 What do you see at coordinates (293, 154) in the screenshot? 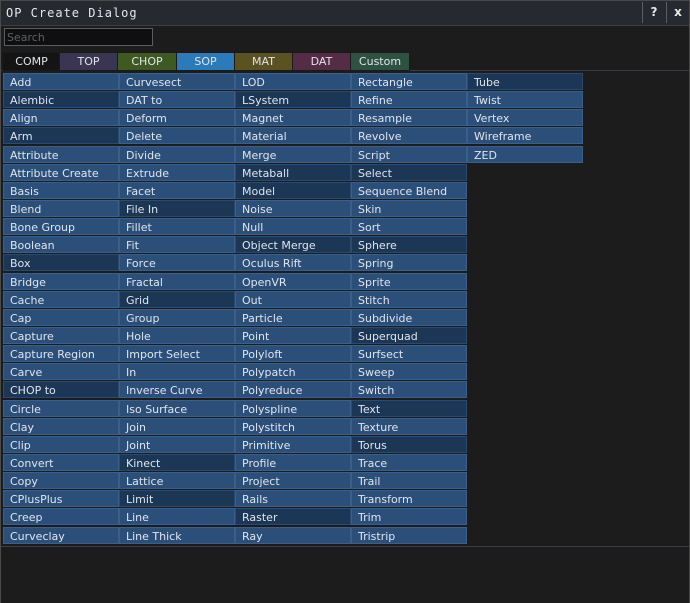
I see `operator-item: Merge` at bounding box center [293, 154].